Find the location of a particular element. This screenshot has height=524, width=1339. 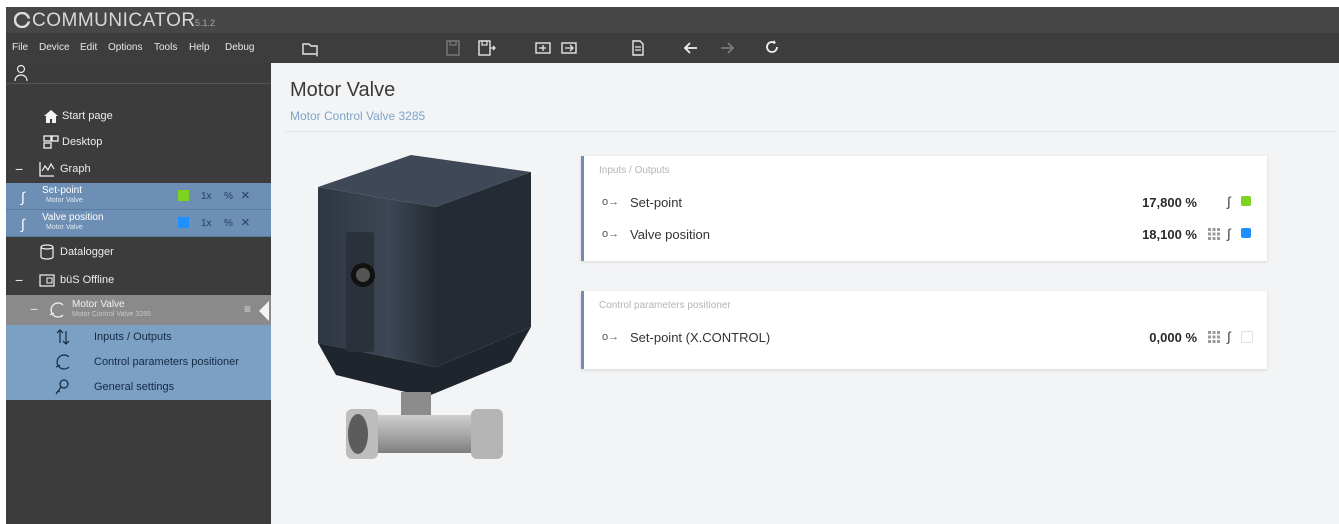

menu-debug: Debug is located at coordinates (239, 47).